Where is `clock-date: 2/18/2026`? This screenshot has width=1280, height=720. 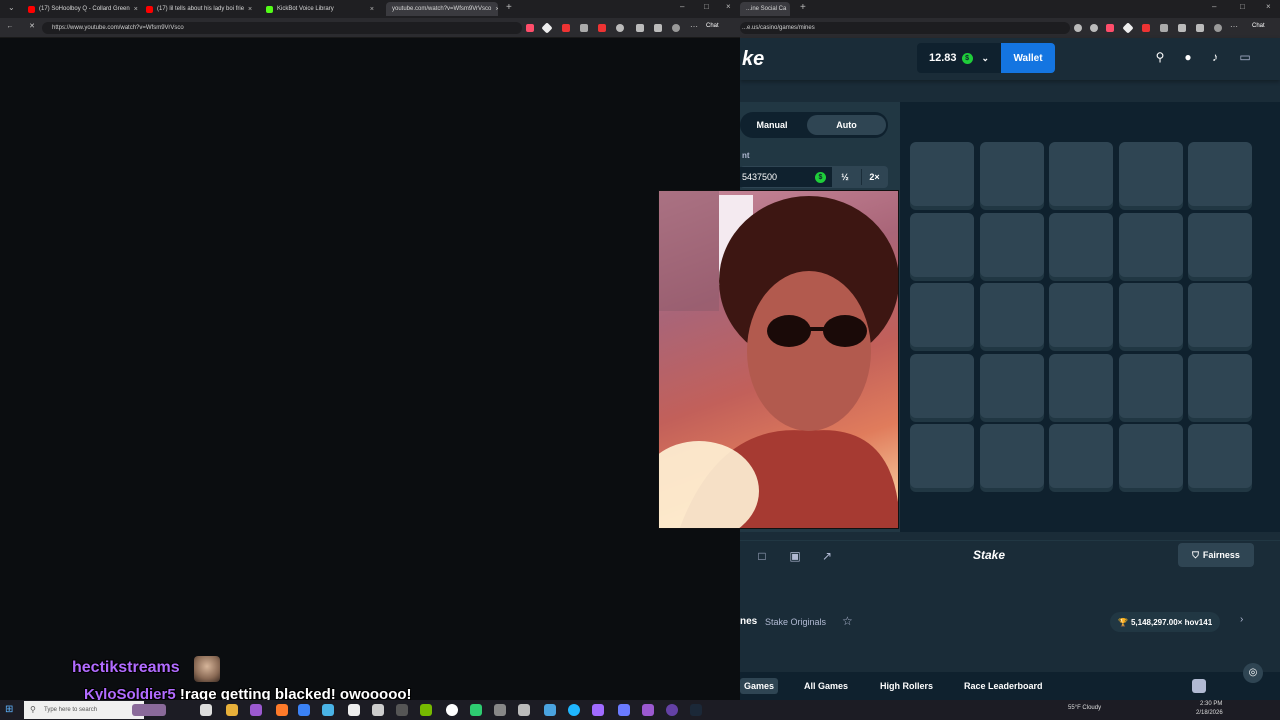 clock-date: 2/18/2026 is located at coordinates (1209, 713).